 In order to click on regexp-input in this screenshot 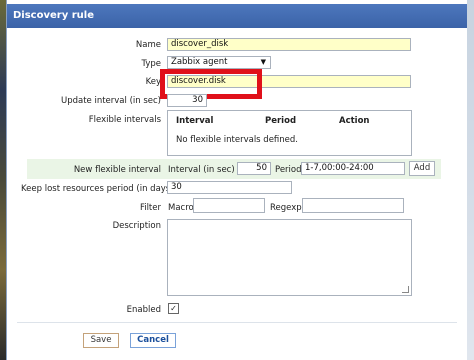, I will do `click(353, 205)`.